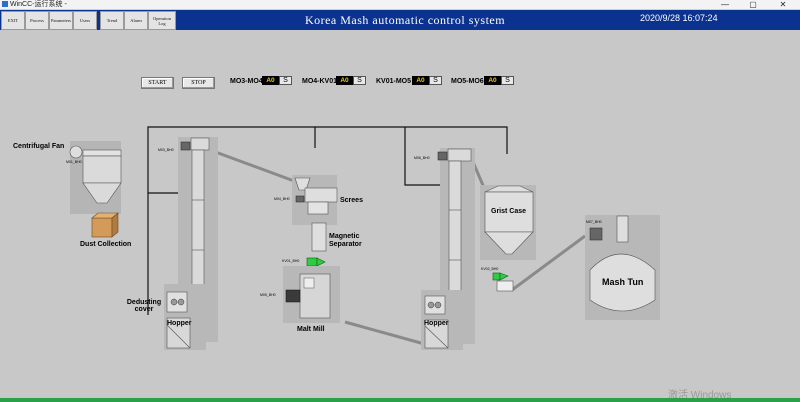 Image resolution: width=800 pixels, height=402 pixels. Describe the element at coordinates (508, 238) in the screenshot. I see `grist-case` at that location.